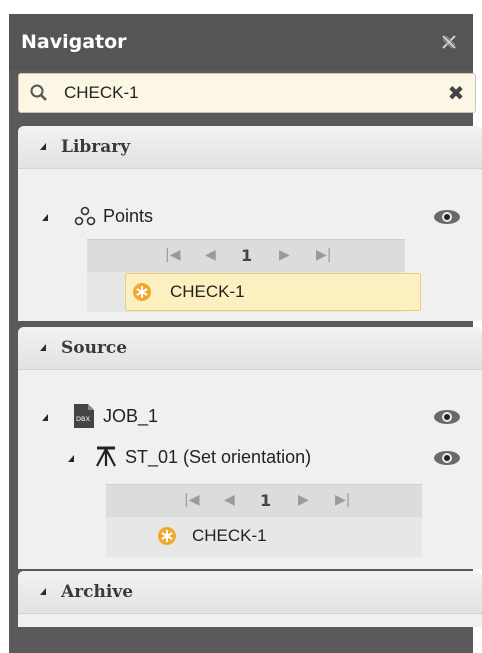 This screenshot has height=653, width=482. Describe the element at coordinates (207, 291) in the screenshot. I see `library-result-label: CHECK-1` at that location.